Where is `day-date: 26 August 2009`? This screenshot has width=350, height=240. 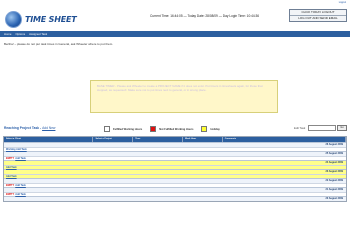
day-date: 26 August 2009 is located at coordinates (334, 145).